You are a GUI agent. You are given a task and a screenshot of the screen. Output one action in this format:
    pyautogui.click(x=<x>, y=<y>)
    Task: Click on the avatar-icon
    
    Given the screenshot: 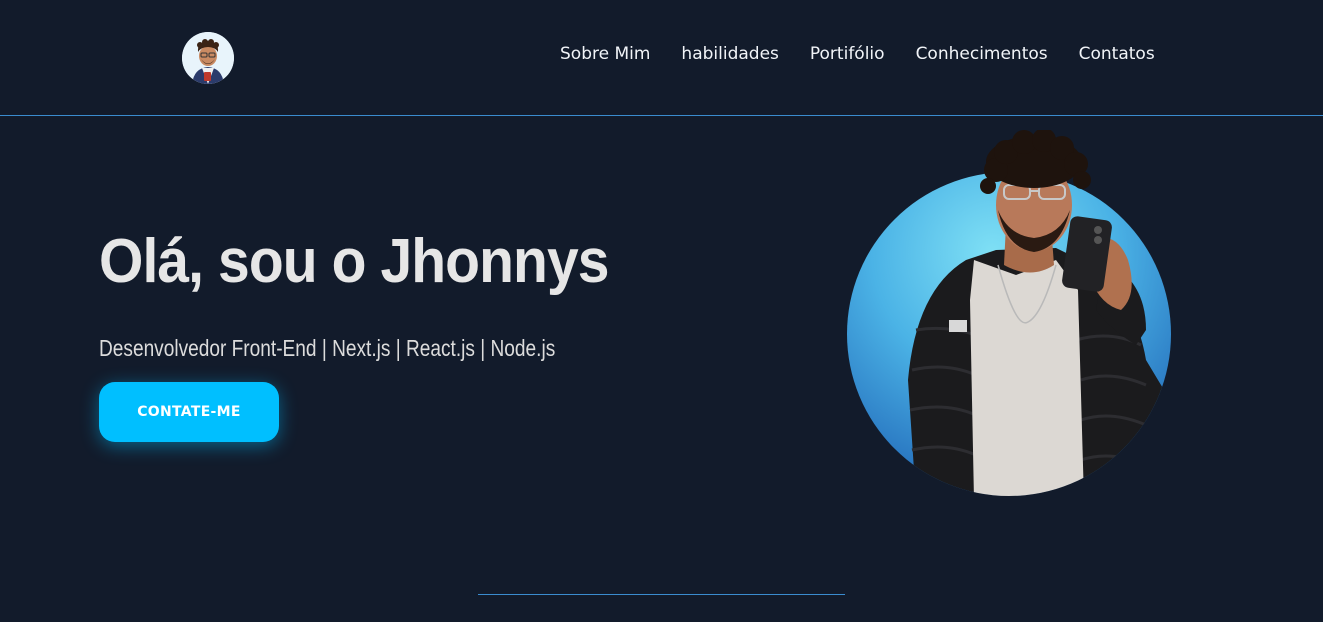 What is the action you would take?
    pyautogui.click(x=208, y=58)
    